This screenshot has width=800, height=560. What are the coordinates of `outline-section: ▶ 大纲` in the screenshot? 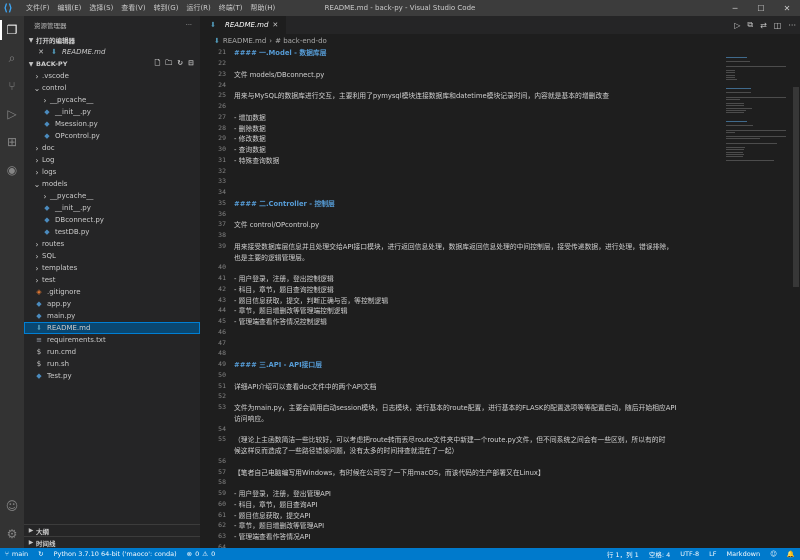 It's located at (112, 530).